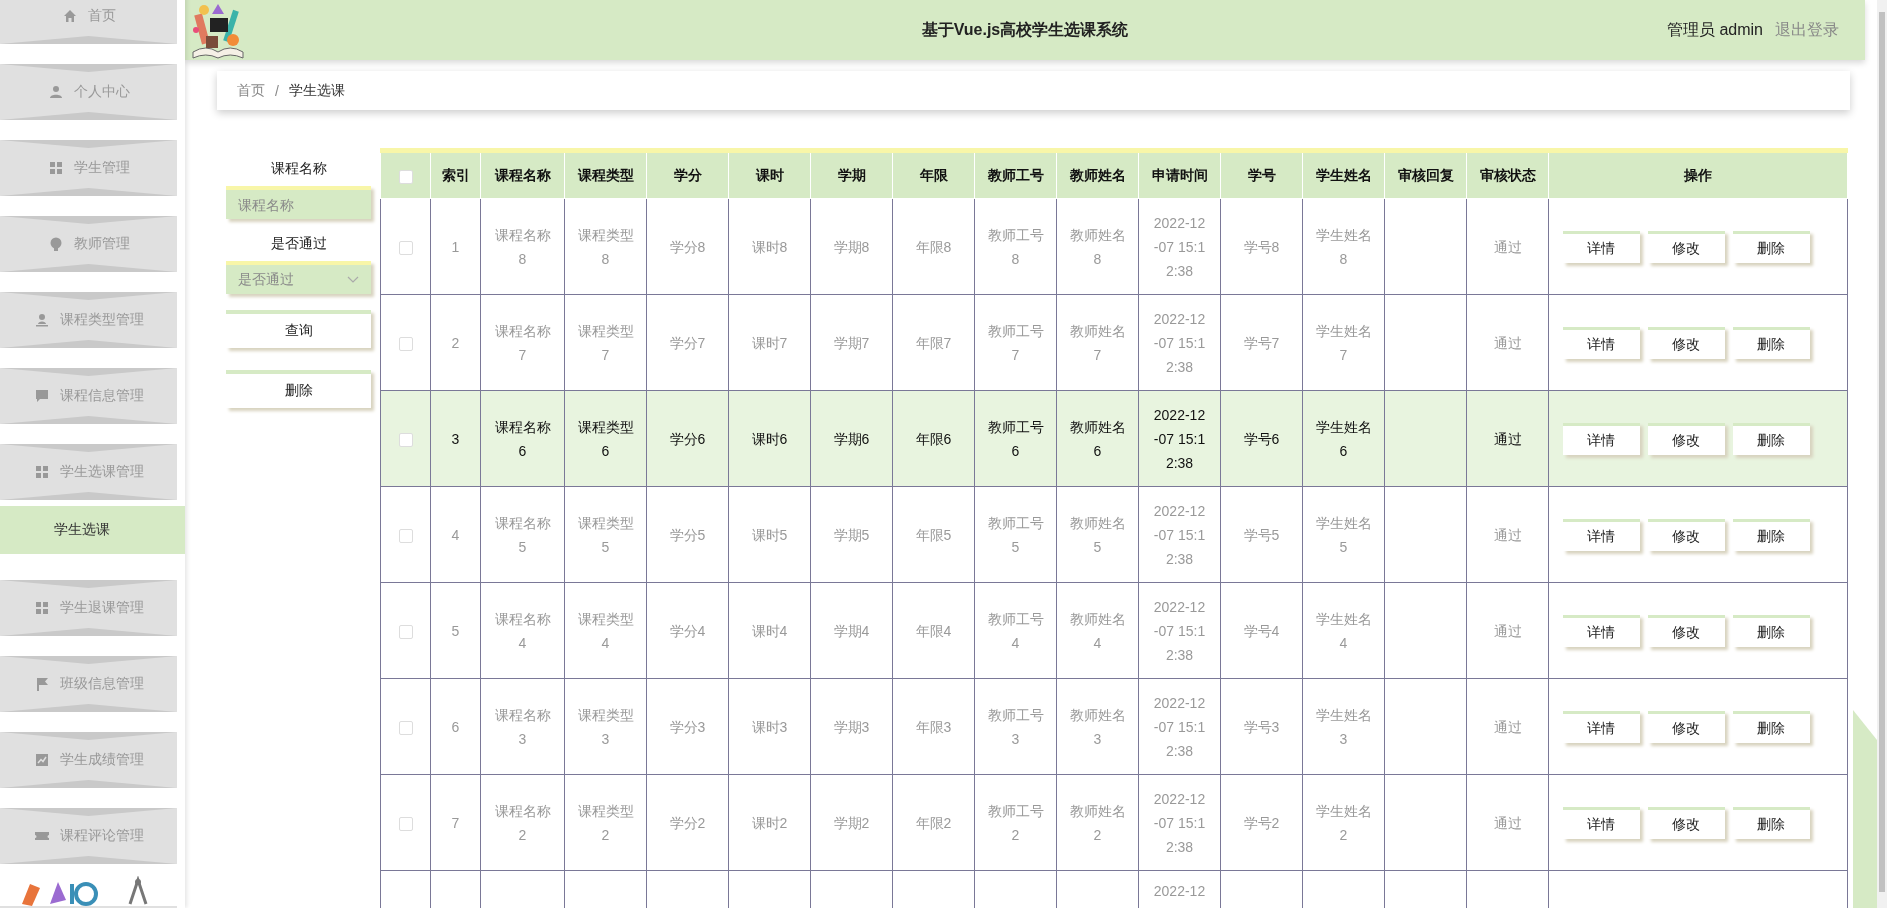 The height and width of the screenshot is (908, 1887). Describe the element at coordinates (1114, 822) in the screenshot. I see `table-row: 7 课程名称2 课程类型2 学分2 课时2 学期2 年限2 教师工号2 教师姓名2 2022-12-07 15:12:38 学号2 学生姓名2 通过 详情 修改 删除` at that location.